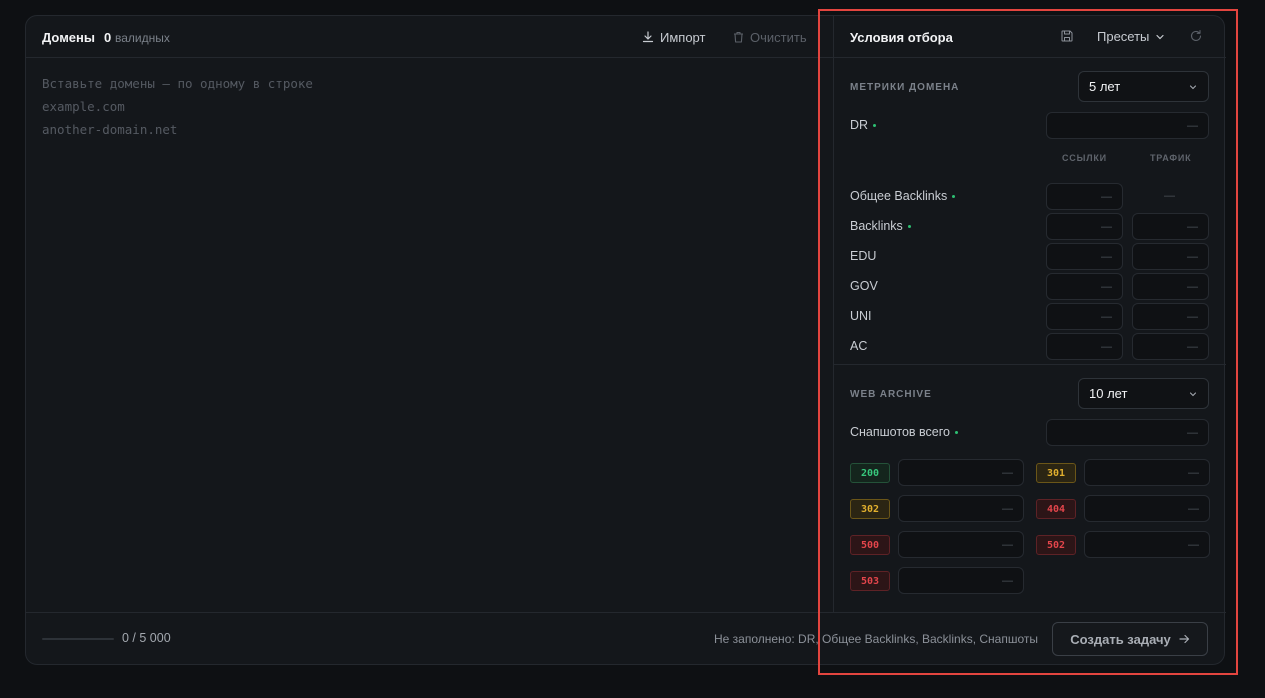  I want to click on save-icon, so click(1067, 36).